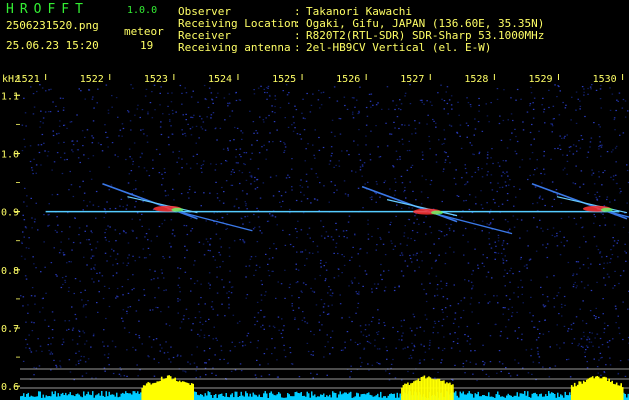  I want to click on antenna-label: Receiving antenna, so click(234, 47).